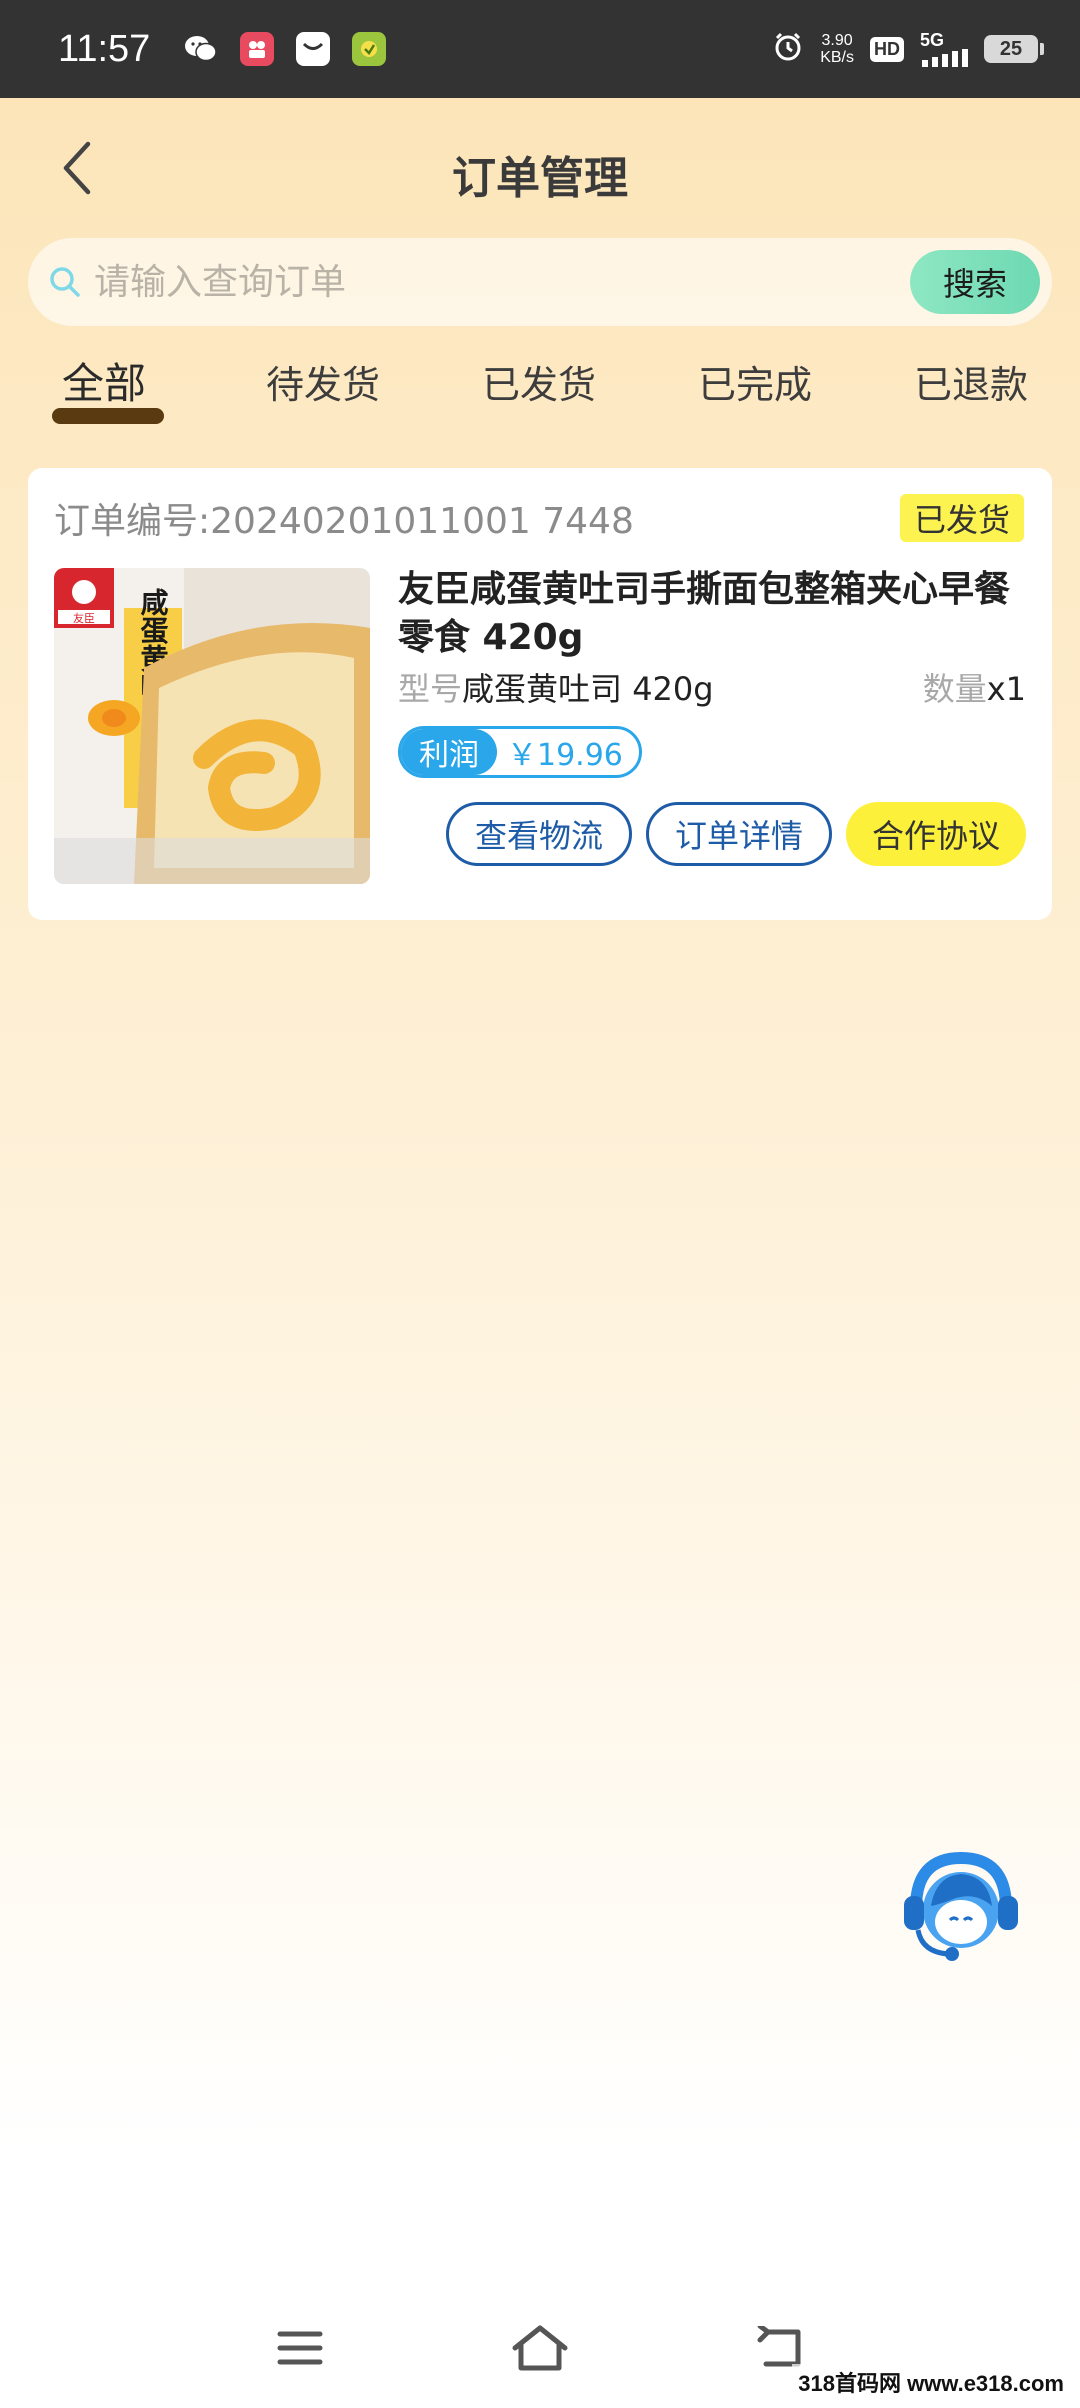  I want to click on tab-shipped: 已发货, so click(539, 381).